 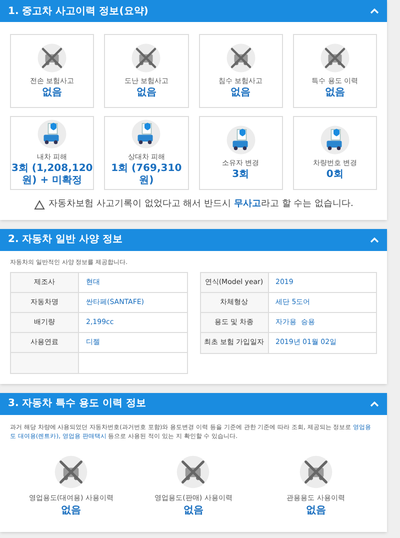 What do you see at coordinates (52, 174) in the screenshot?
I see `card-value: 3회 (1,208,120 원) + 미확정` at bounding box center [52, 174].